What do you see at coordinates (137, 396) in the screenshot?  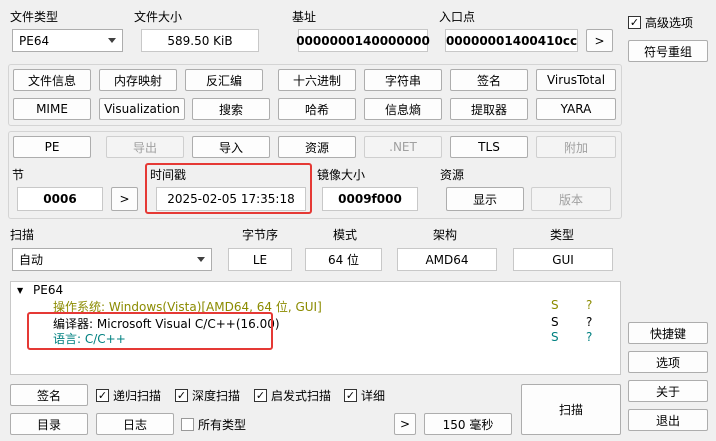 I see `recursive-scan-label: 递归扫描` at bounding box center [137, 396].